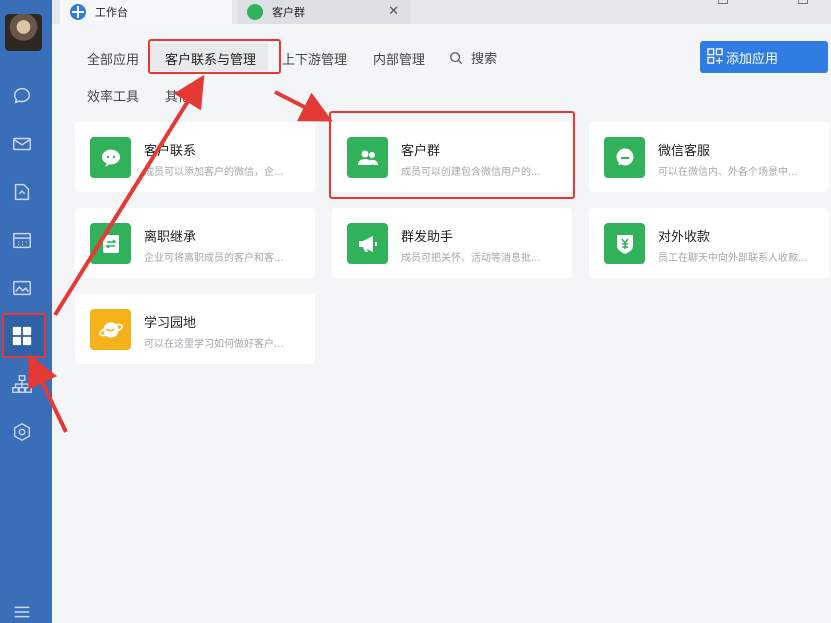 The width and height of the screenshot is (831, 623). Describe the element at coordinates (255, 12) in the screenshot. I see `customer-group-logo-icon` at that location.